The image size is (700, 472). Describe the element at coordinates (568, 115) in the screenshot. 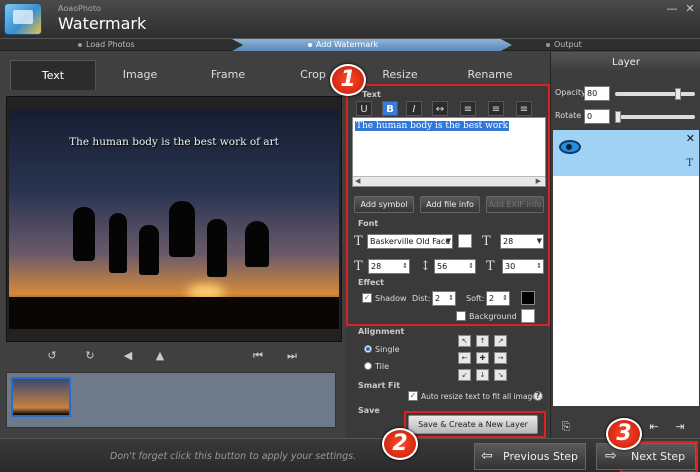

I see `rotate-label: Rotate` at that location.